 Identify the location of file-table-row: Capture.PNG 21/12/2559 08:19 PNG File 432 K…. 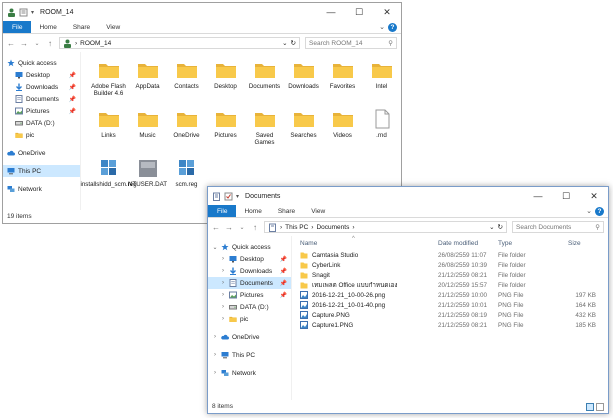
(450, 315).